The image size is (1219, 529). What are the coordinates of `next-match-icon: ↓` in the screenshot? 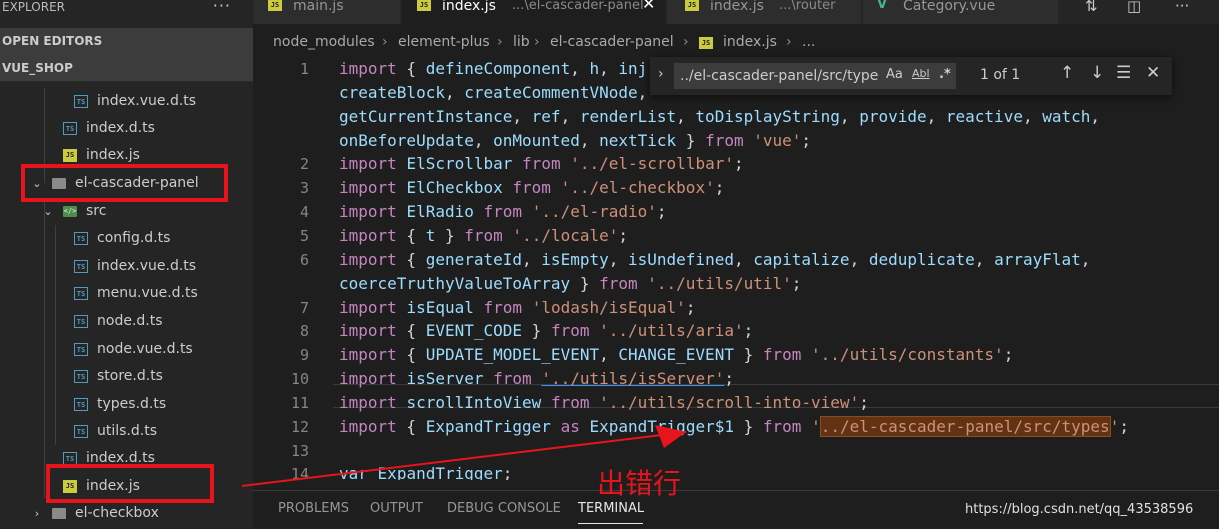 It's located at (1097, 73).